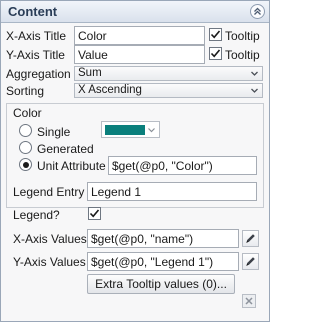  Describe the element at coordinates (49, 262) in the screenshot. I see `y-axis-values-label: Y-Axis Values` at that location.